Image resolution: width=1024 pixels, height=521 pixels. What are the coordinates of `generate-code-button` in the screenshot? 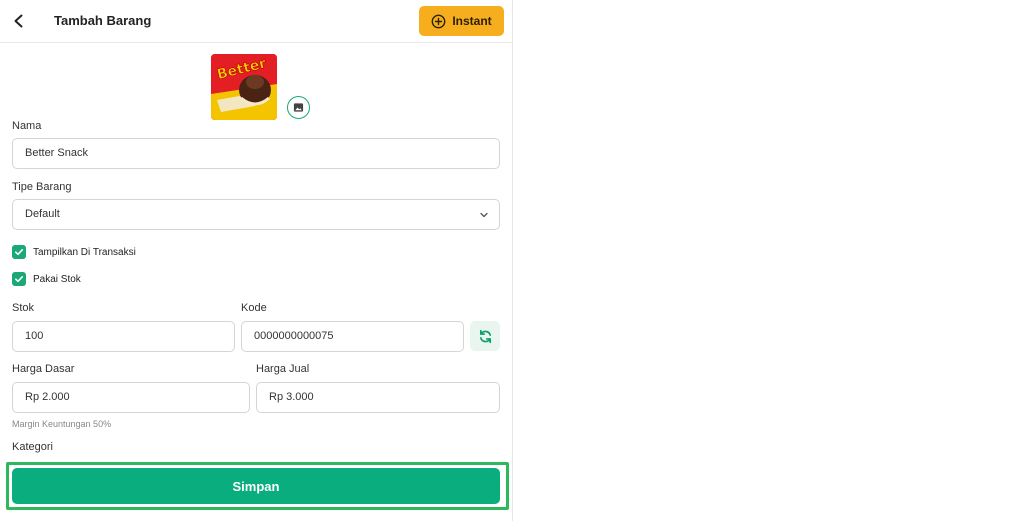 It's located at (485, 336).